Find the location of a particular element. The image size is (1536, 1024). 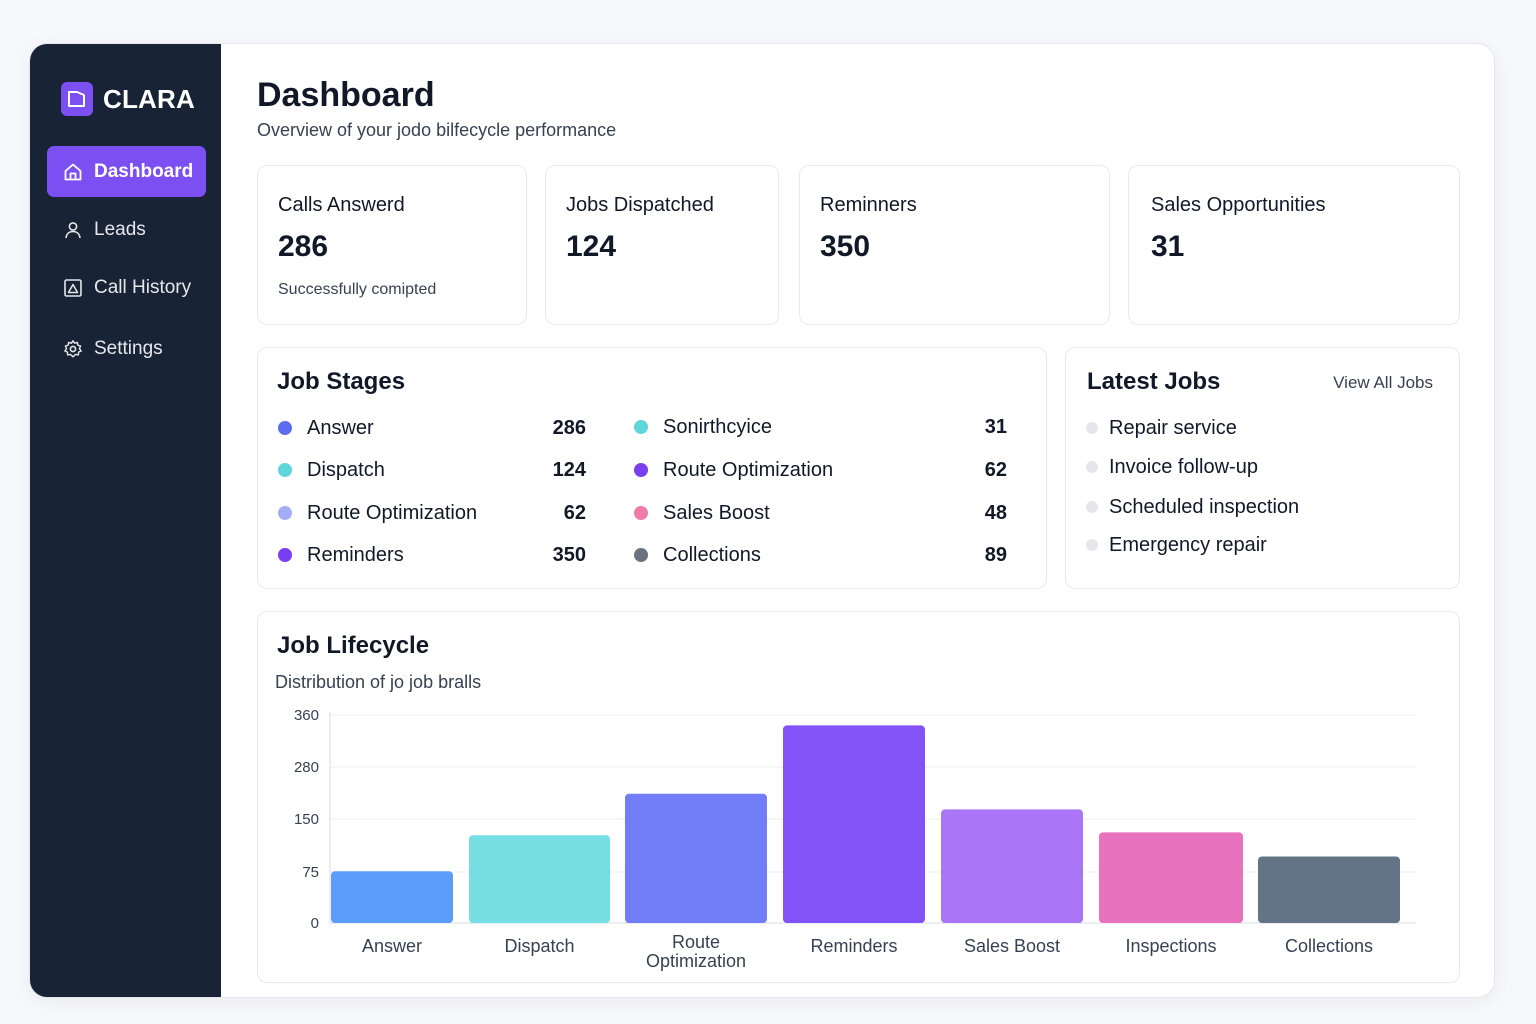

job-name: Repair service is located at coordinates (1173, 427).